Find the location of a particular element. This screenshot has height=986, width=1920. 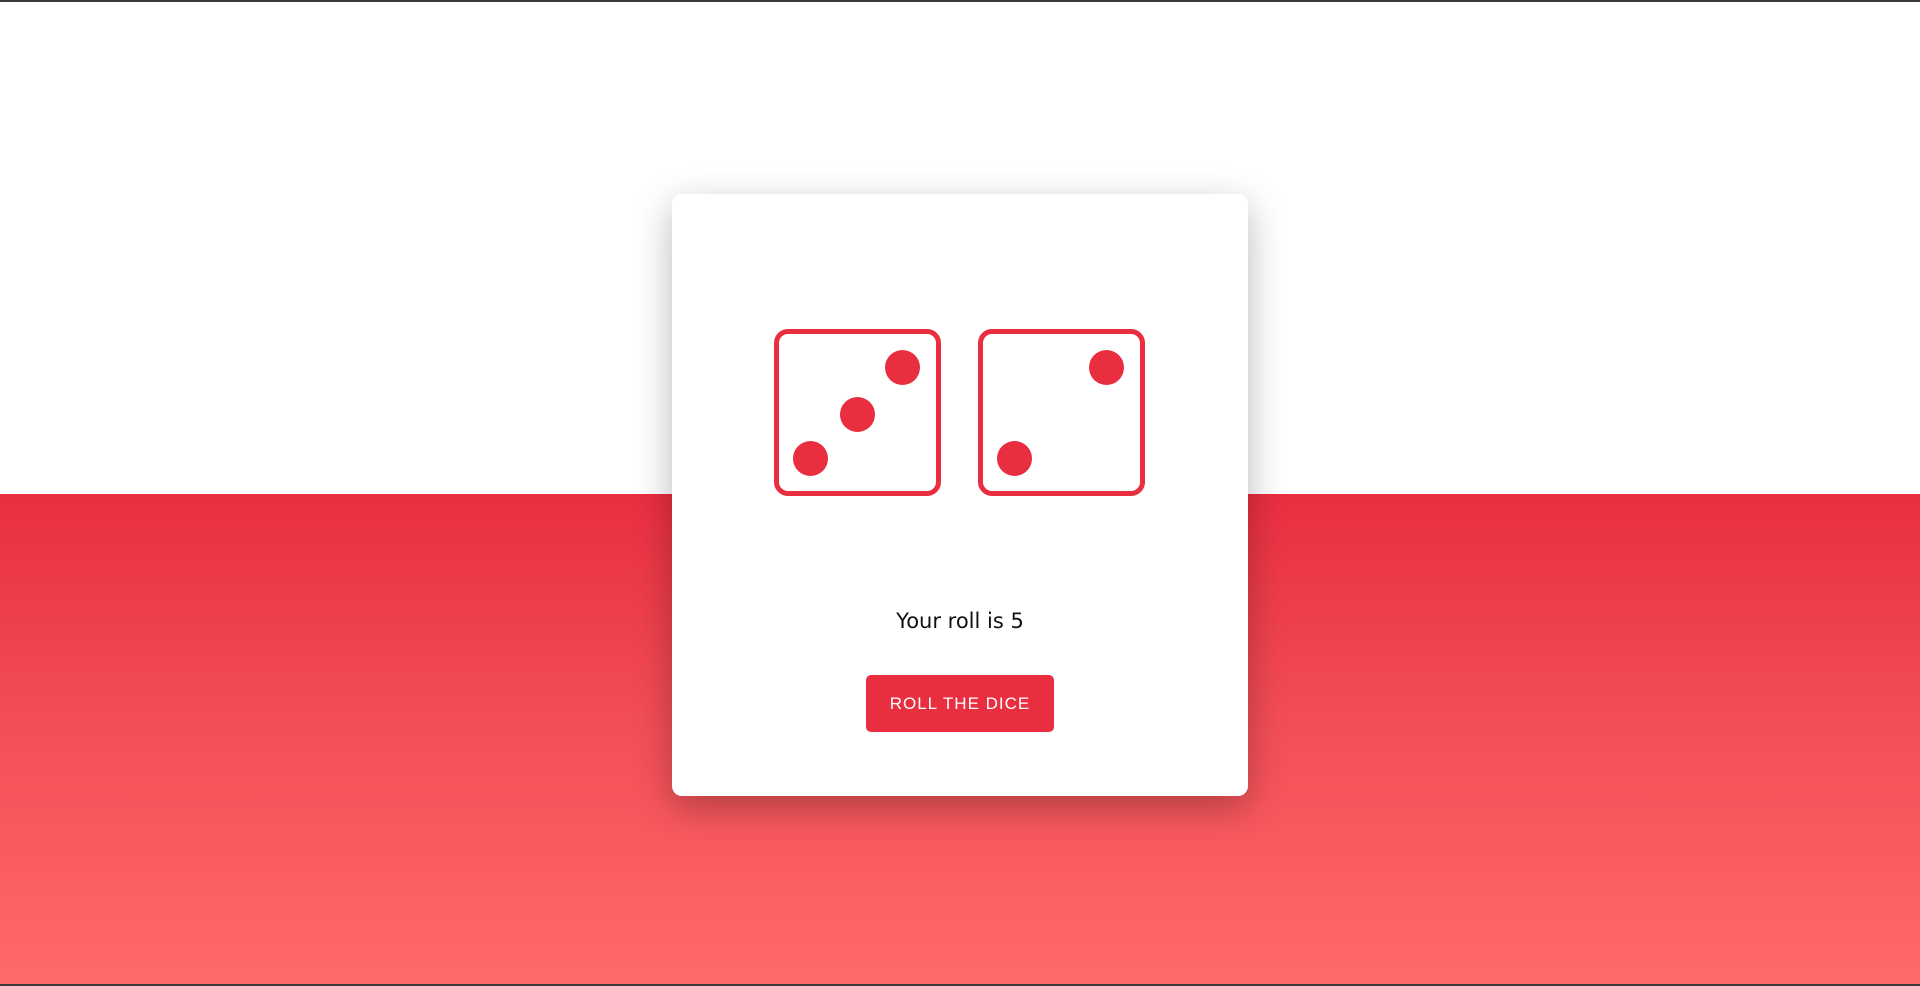

die-two-icon is located at coordinates (1061, 412).